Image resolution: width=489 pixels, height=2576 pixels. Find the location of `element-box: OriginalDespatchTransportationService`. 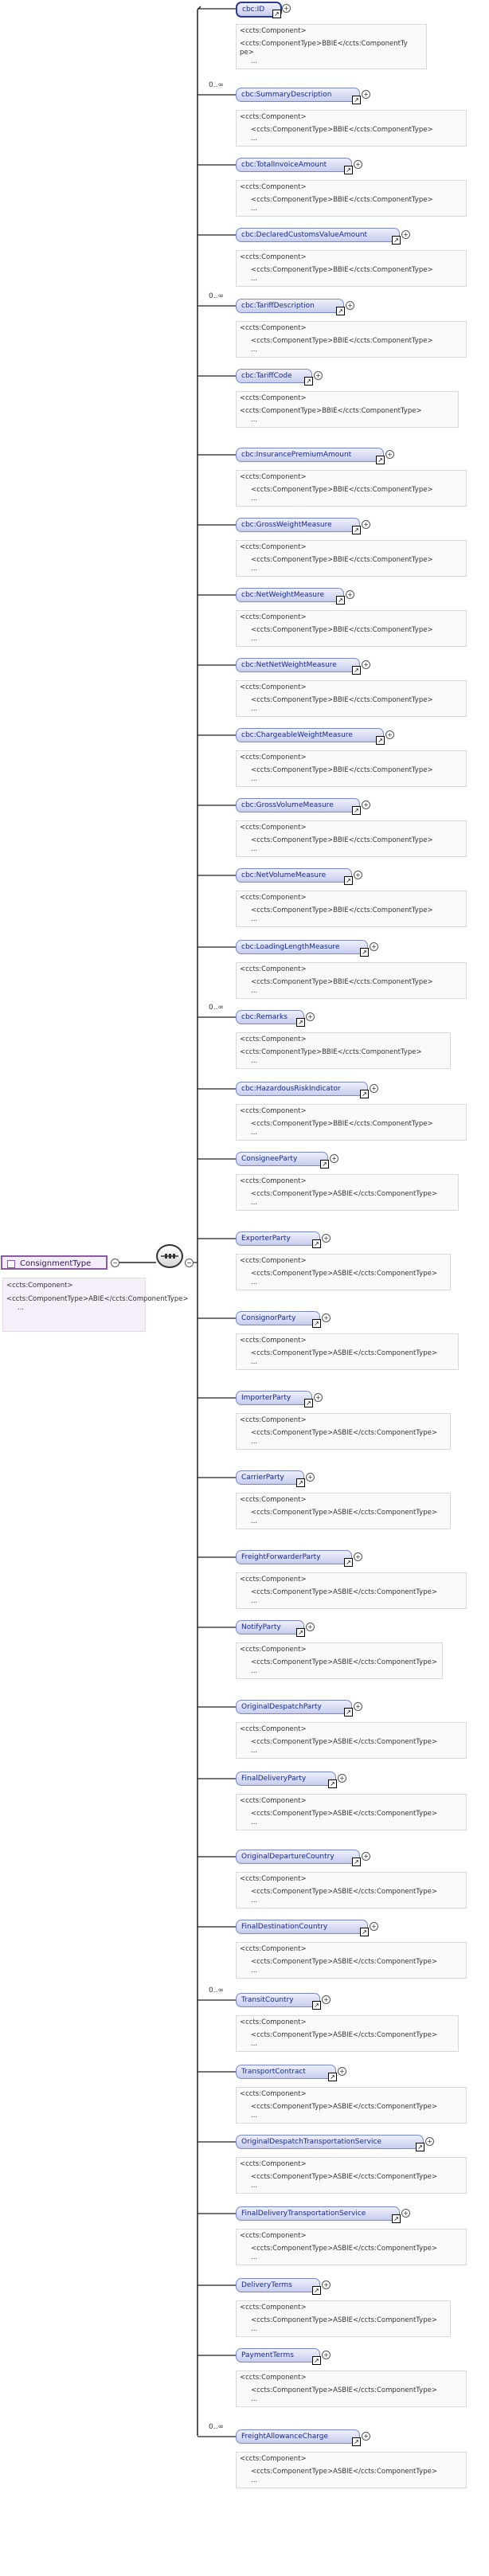

element-box: OriginalDespatchTransportationService is located at coordinates (330, 2142).